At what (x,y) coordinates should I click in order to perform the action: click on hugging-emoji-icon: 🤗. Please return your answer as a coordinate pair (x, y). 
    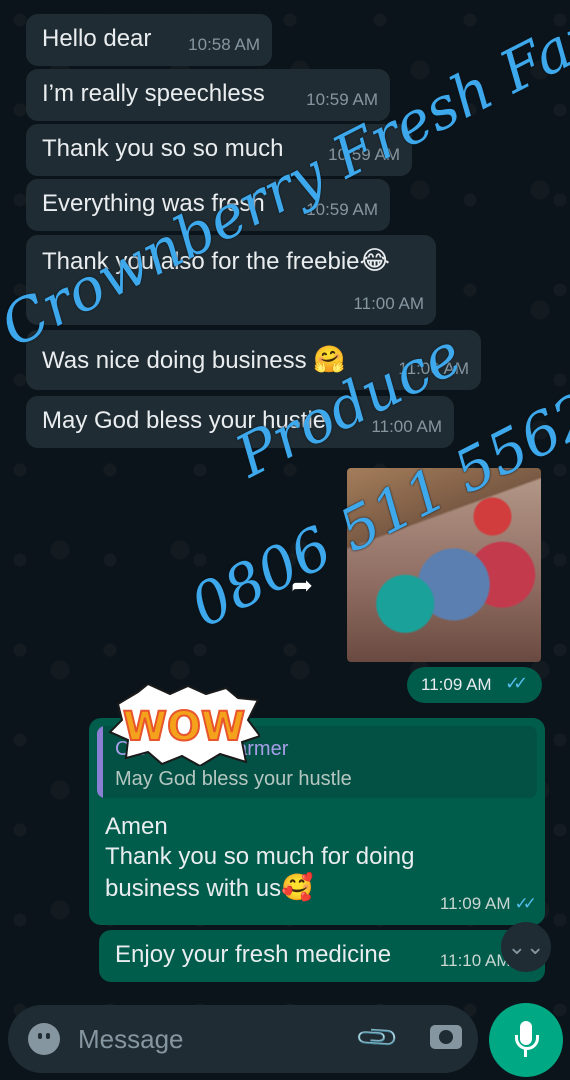
    Looking at the image, I should click on (329, 359).